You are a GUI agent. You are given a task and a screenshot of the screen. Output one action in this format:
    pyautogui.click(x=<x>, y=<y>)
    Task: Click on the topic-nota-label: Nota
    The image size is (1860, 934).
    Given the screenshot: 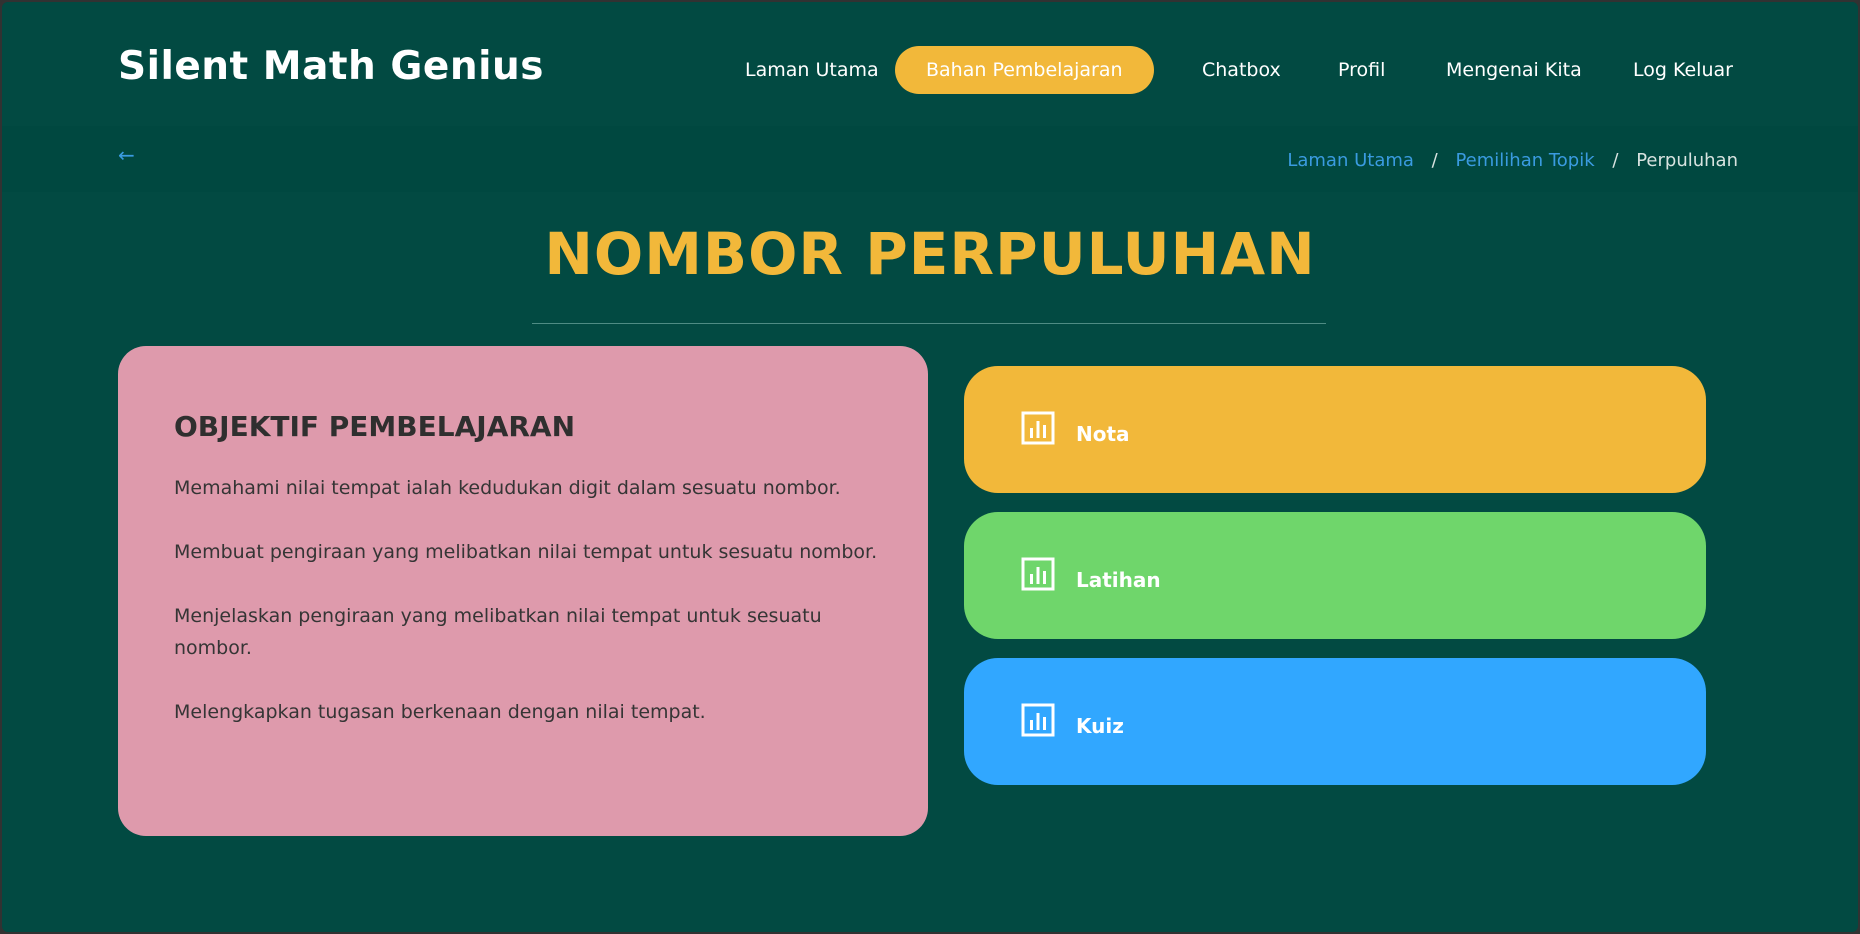 What is the action you would take?
    pyautogui.click(x=1103, y=434)
    